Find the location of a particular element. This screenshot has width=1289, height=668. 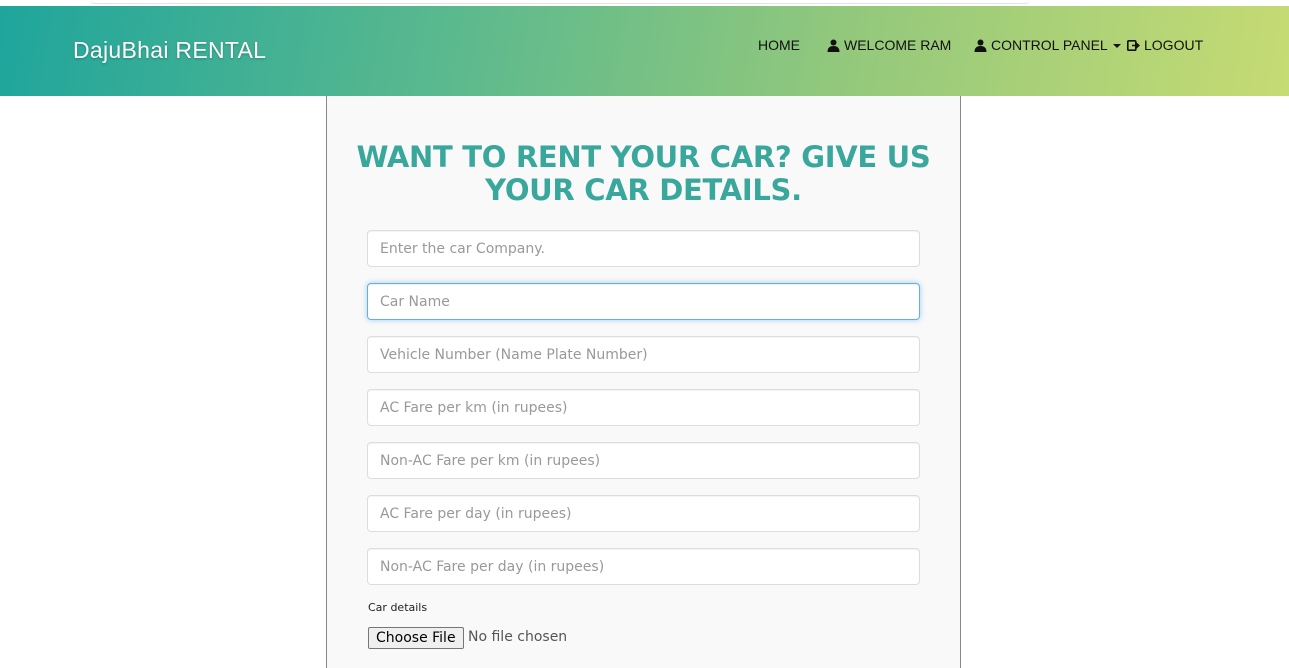

logout-icon is located at coordinates (1133, 45).